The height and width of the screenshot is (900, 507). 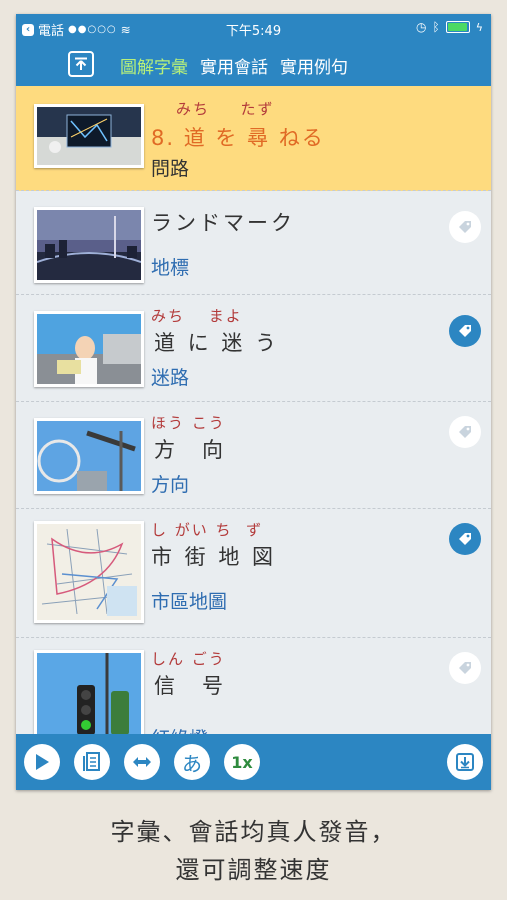 I want to click on tab-group: 圖解字彙 實用會話 實用例句, so click(x=234, y=65).